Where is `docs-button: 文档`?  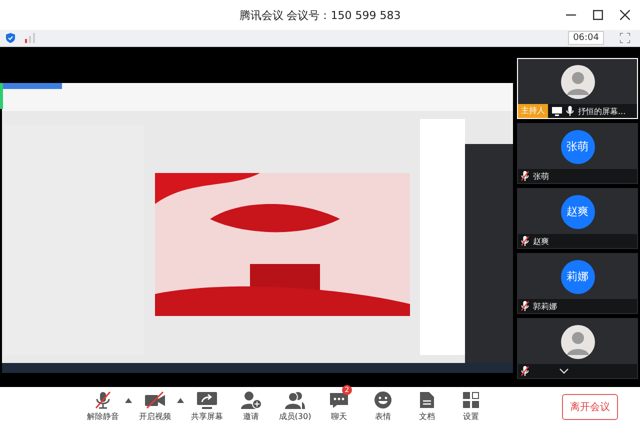 docs-button: 文档 is located at coordinates (427, 406).